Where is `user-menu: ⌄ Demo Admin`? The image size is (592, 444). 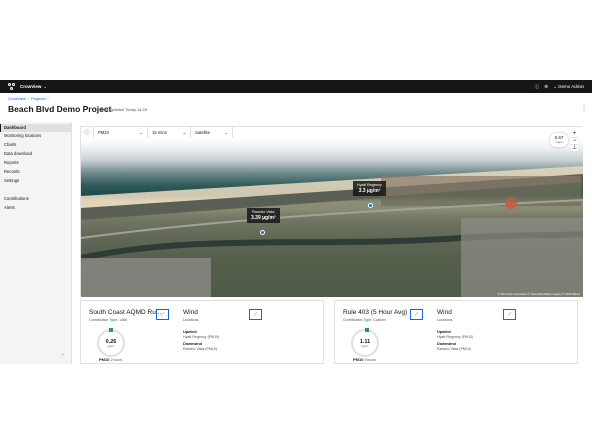 user-menu: ⌄ Demo Admin is located at coordinates (568, 87).